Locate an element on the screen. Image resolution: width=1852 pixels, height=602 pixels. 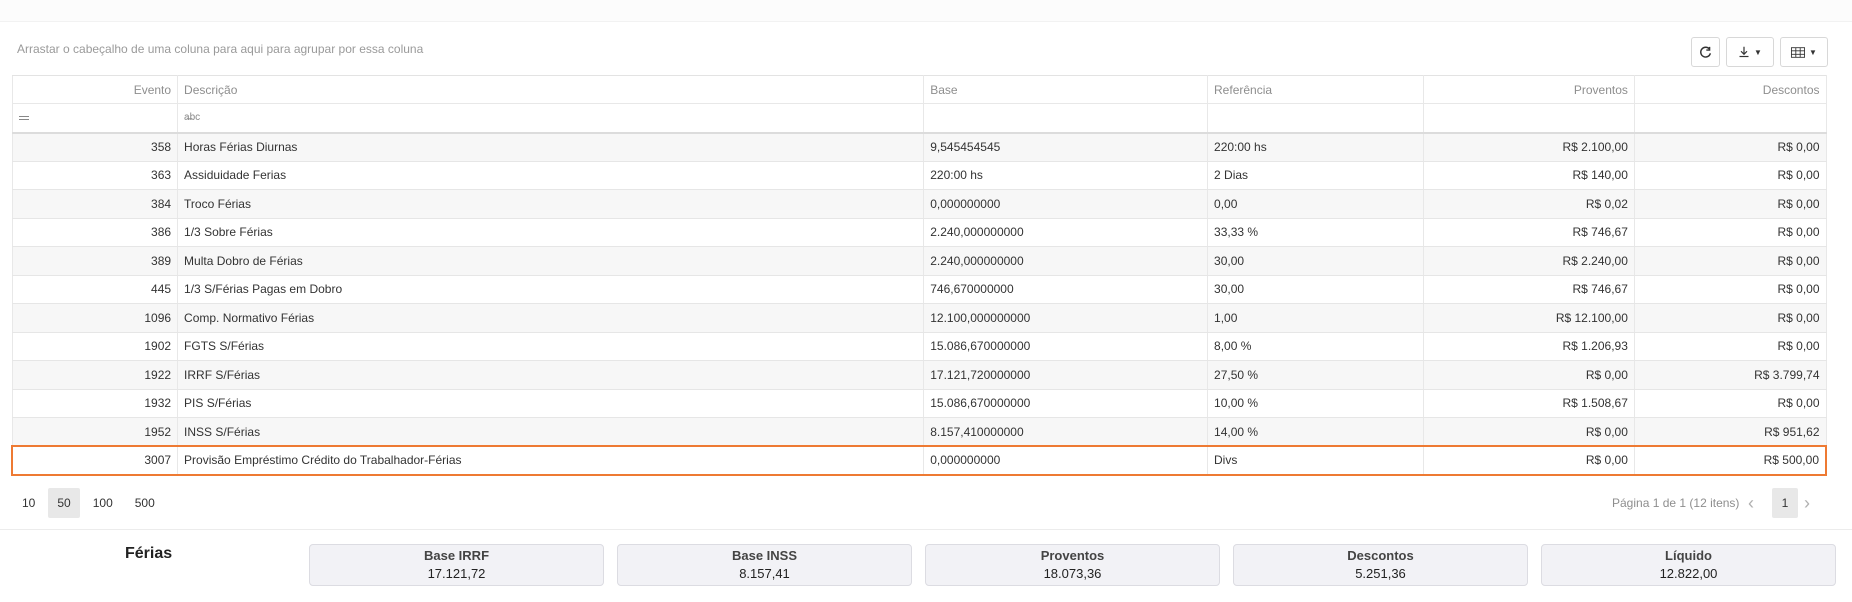
refresh-button is located at coordinates (1705, 52).